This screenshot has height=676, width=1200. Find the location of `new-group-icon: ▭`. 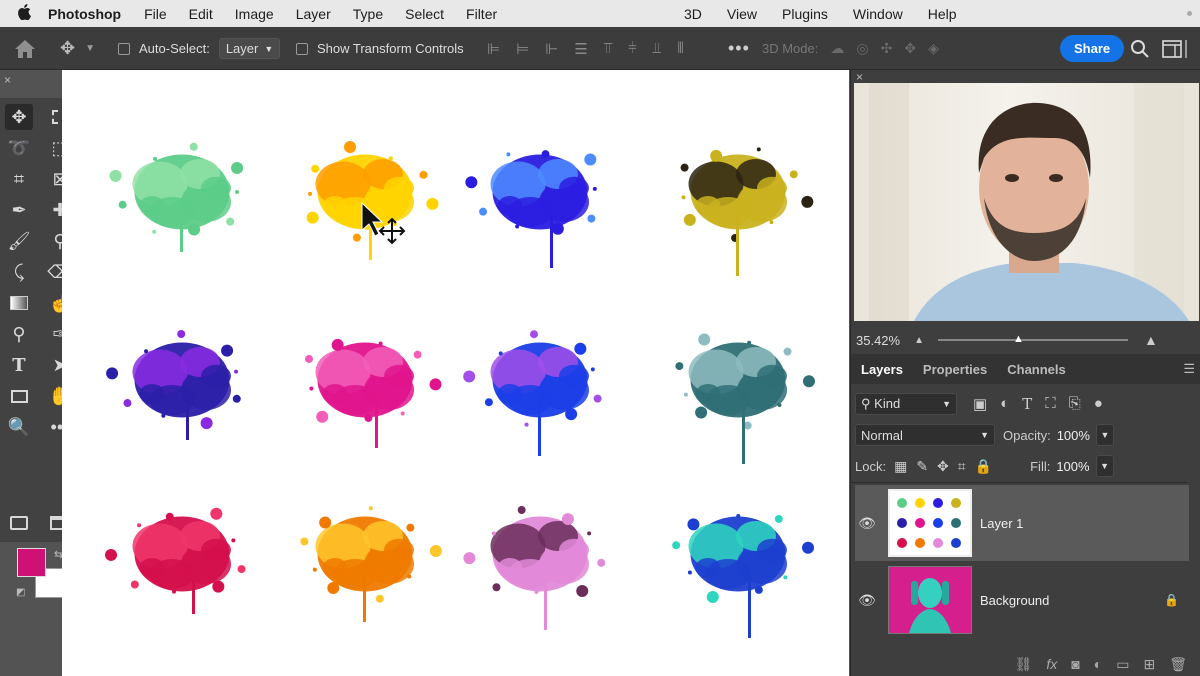

new-group-icon: ▭ is located at coordinates (1122, 664).